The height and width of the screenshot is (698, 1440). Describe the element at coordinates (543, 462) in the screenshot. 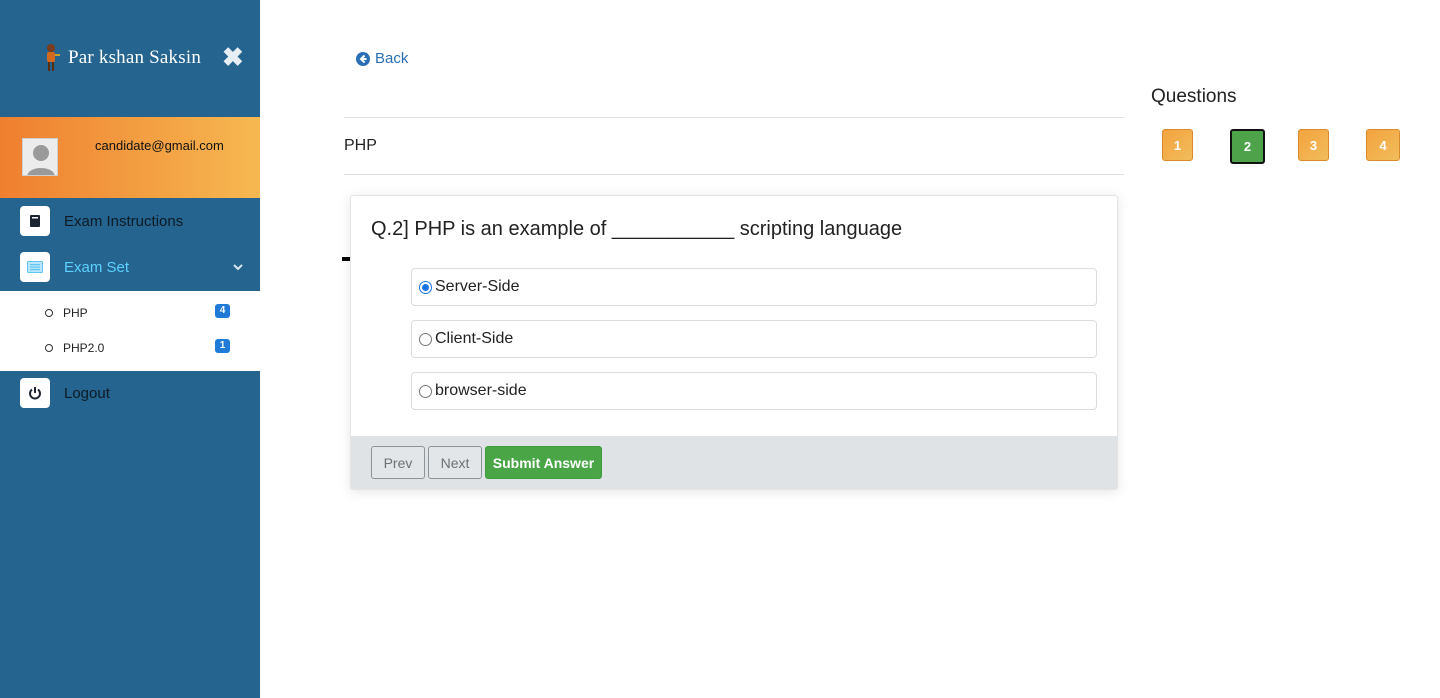

I see `submit-answer-button: Submit Answer` at that location.